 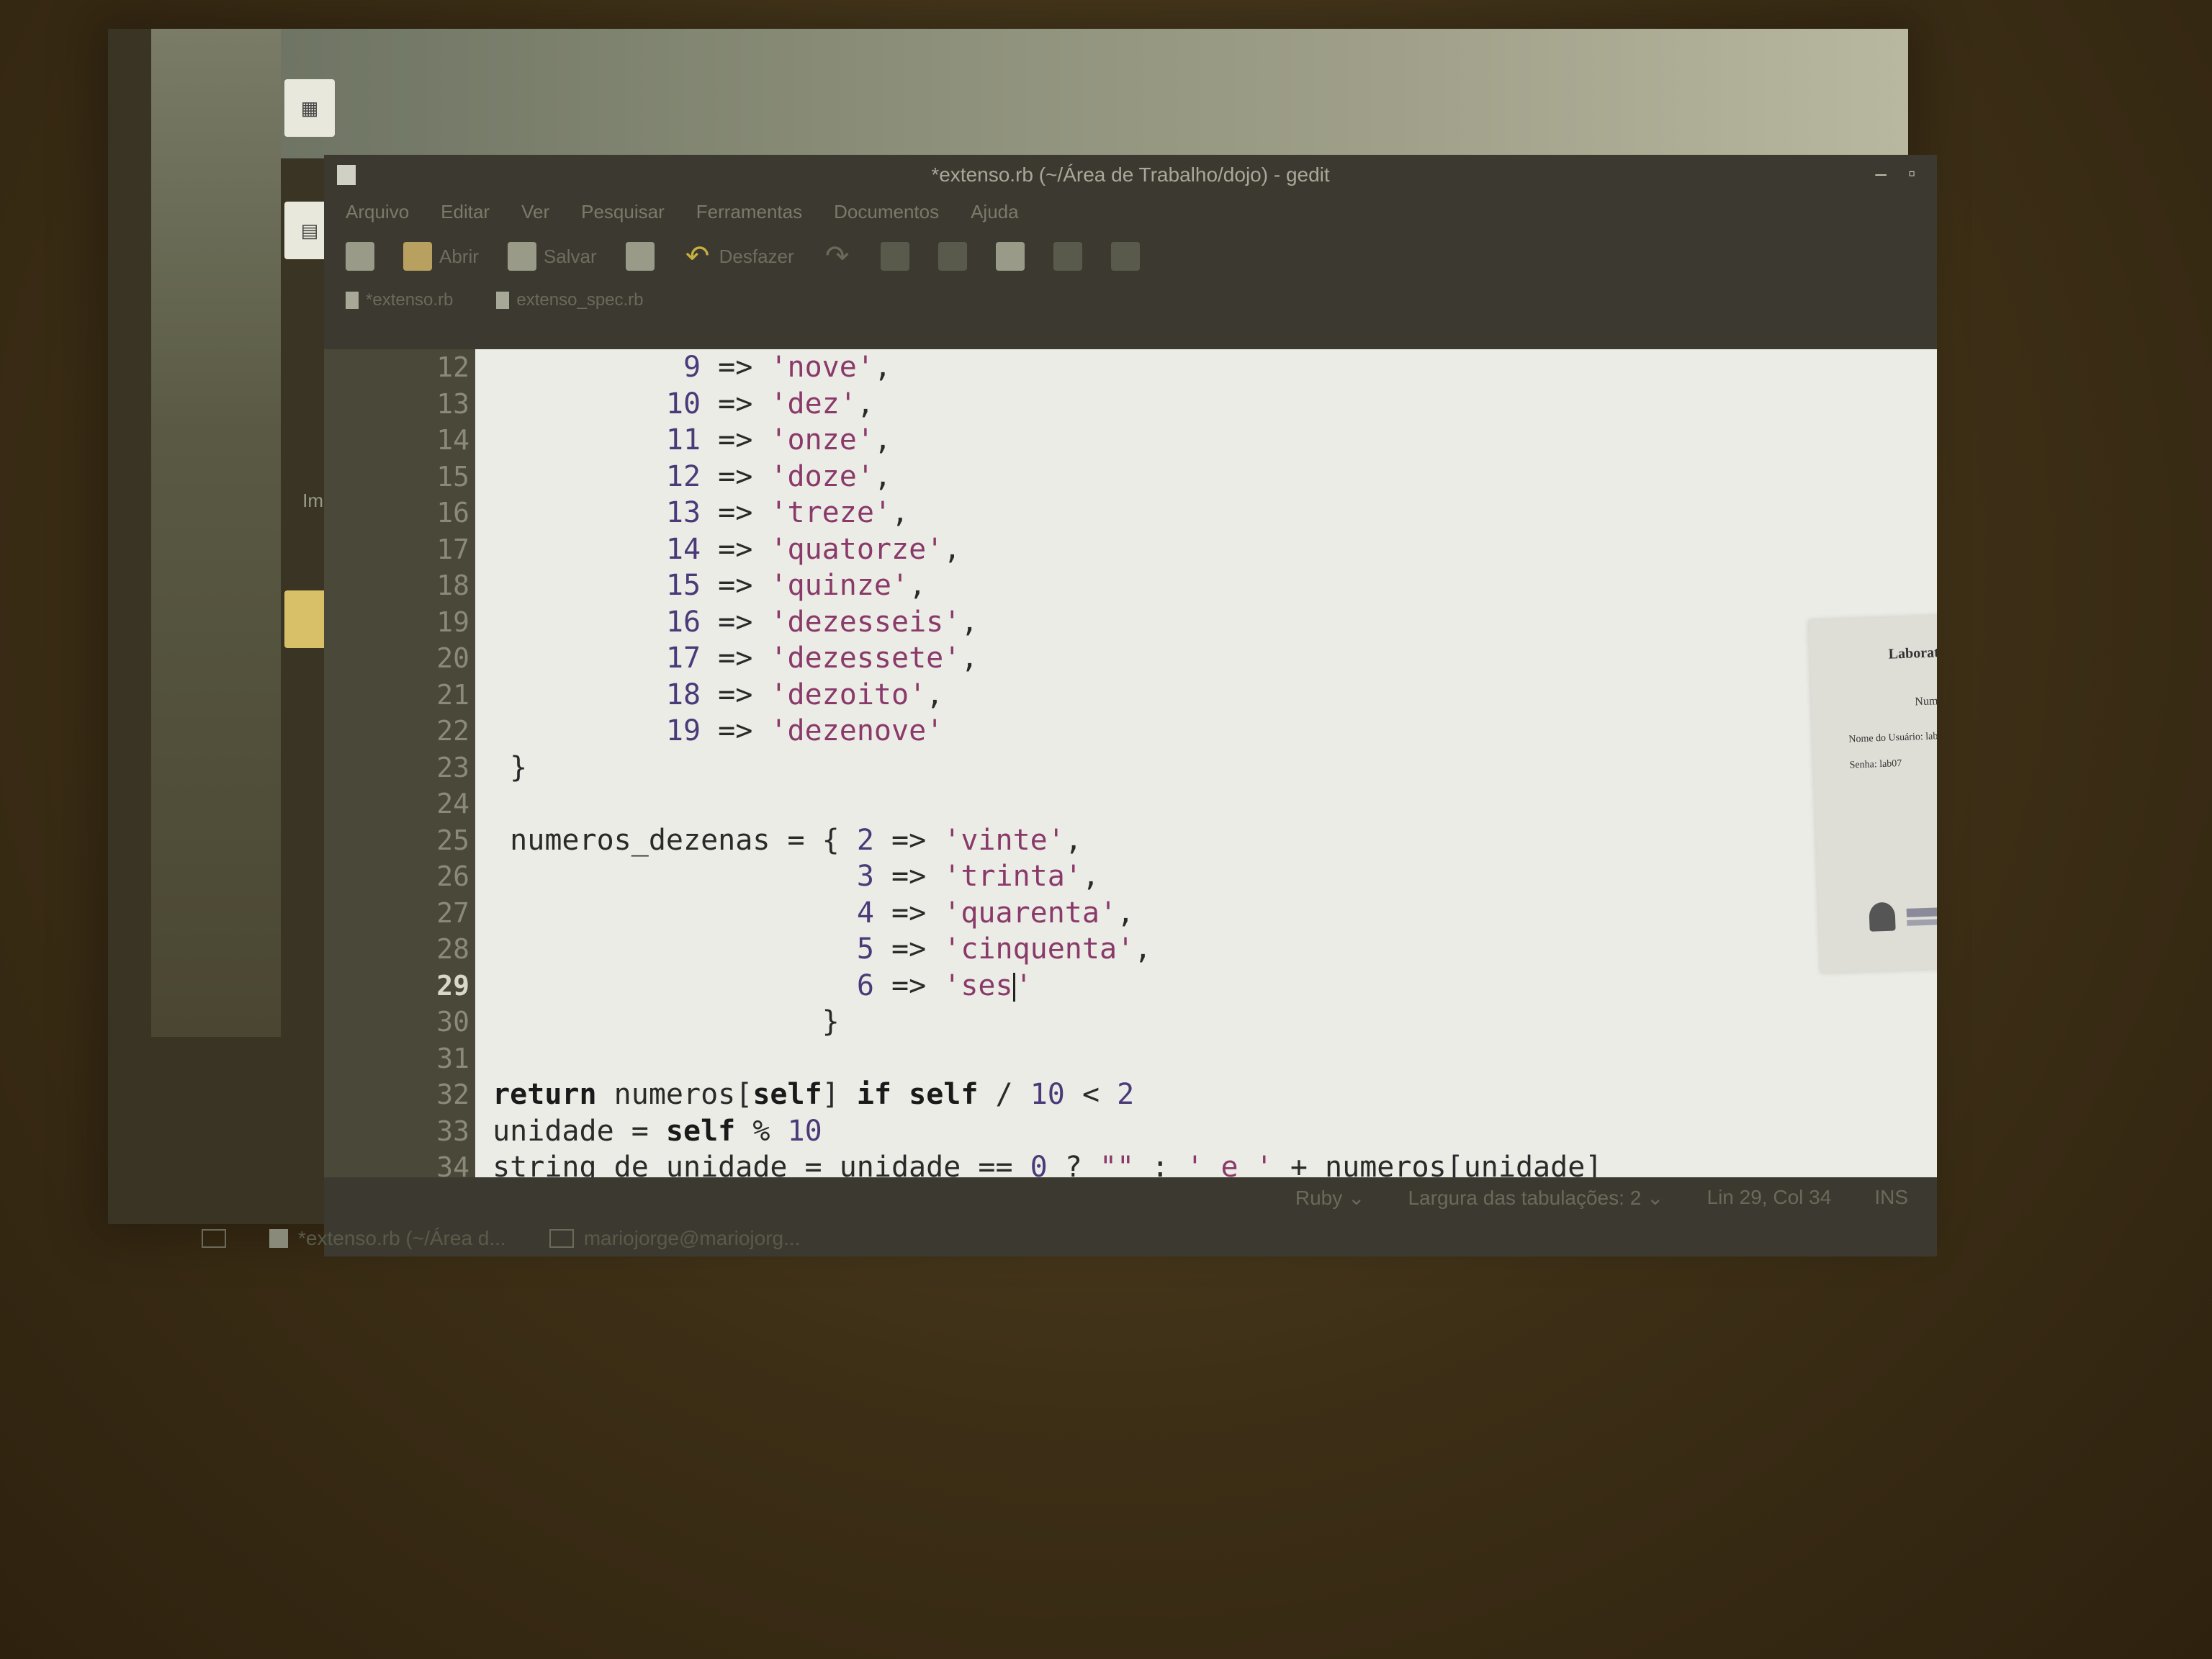 What do you see at coordinates (749, 212) in the screenshot?
I see `menu-ferramentas: Ferramentas` at bounding box center [749, 212].